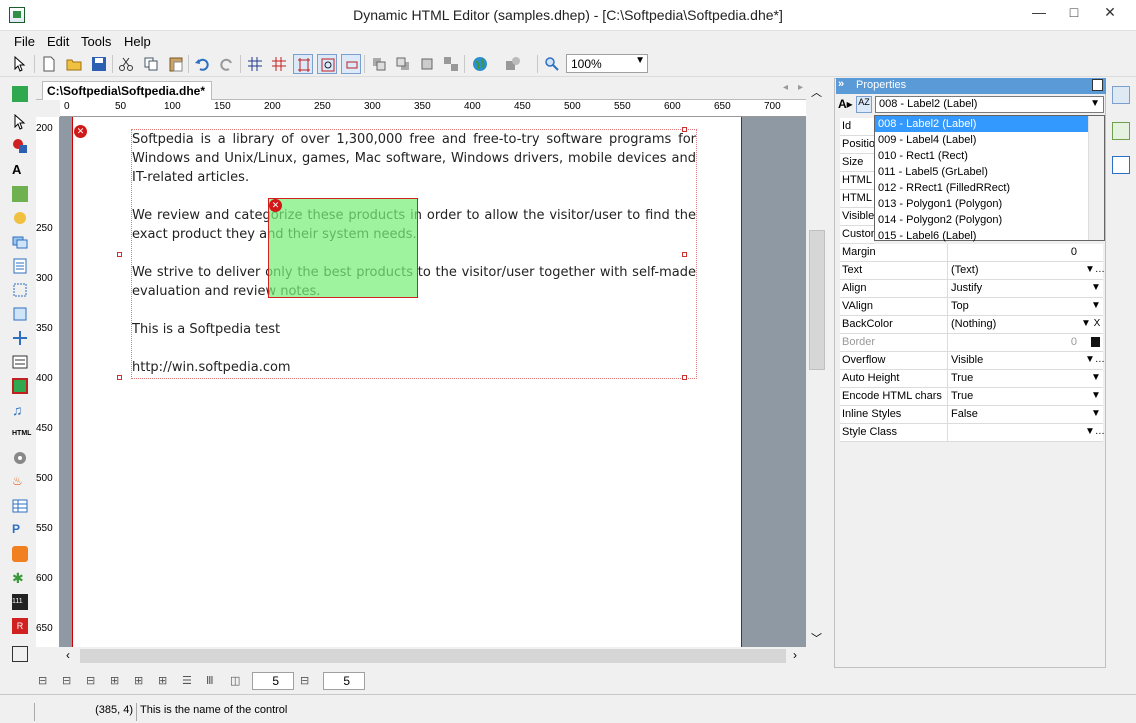 The height and width of the screenshot is (723, 1136). I want to click on align-left-icon: ⊟, so click(42, 680).